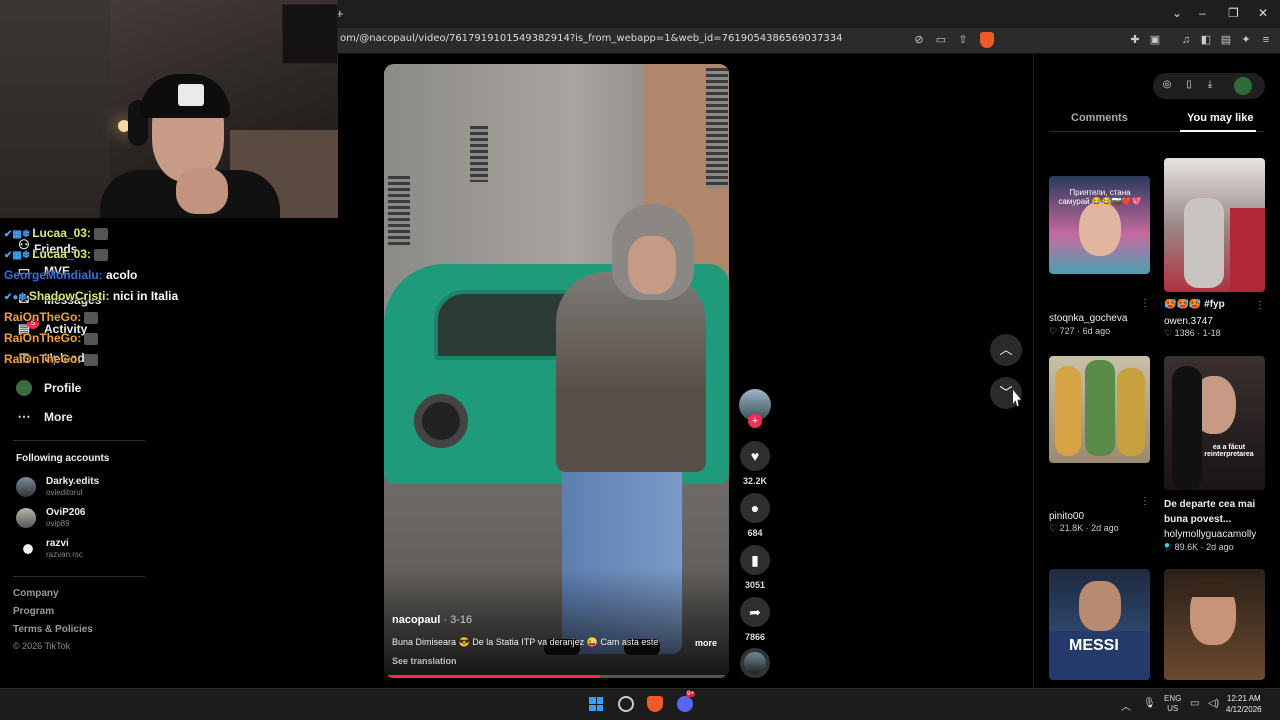 Image resolution: width=1280 pixels, height=720 pixels. Describe the element at coordinates (1214, 423) in the screenshot. I see `video-thumbnail: ea a făcut reinterpretarea` at that location.